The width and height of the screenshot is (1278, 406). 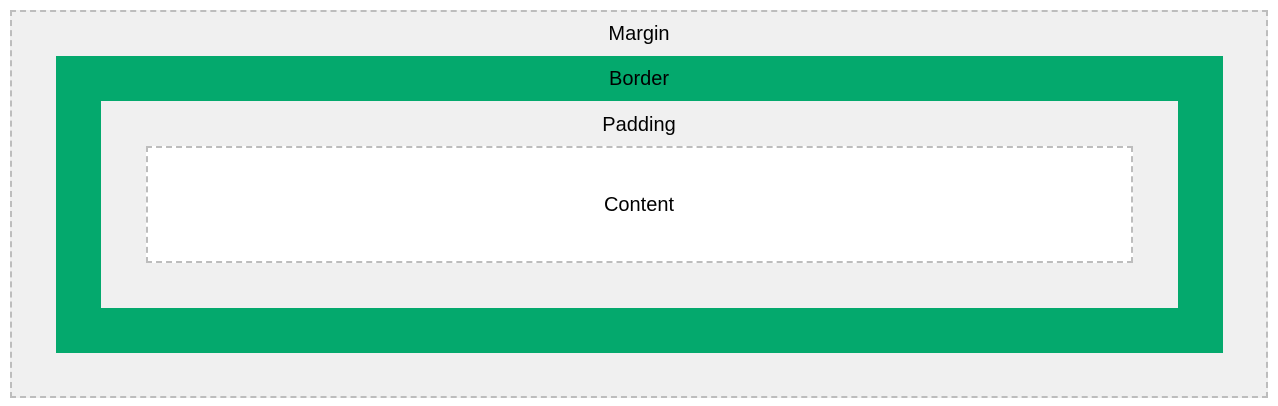 I want to click on margin-label: Margin, so click(x=639, y=34).